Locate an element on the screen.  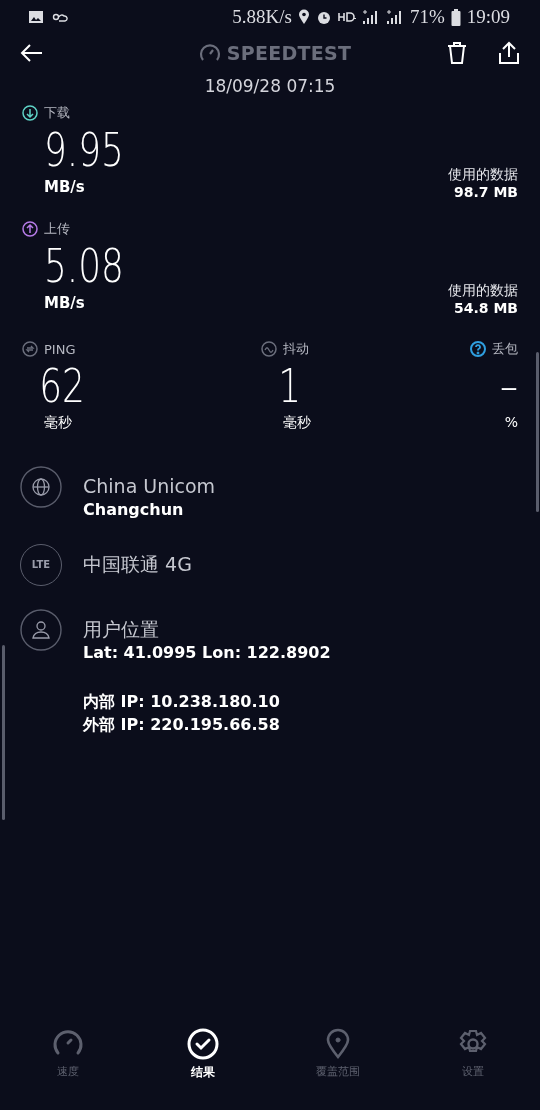
info-detail: Lat: 41.0995 Lon: 122.8902 is located at coordinates (207, 653).